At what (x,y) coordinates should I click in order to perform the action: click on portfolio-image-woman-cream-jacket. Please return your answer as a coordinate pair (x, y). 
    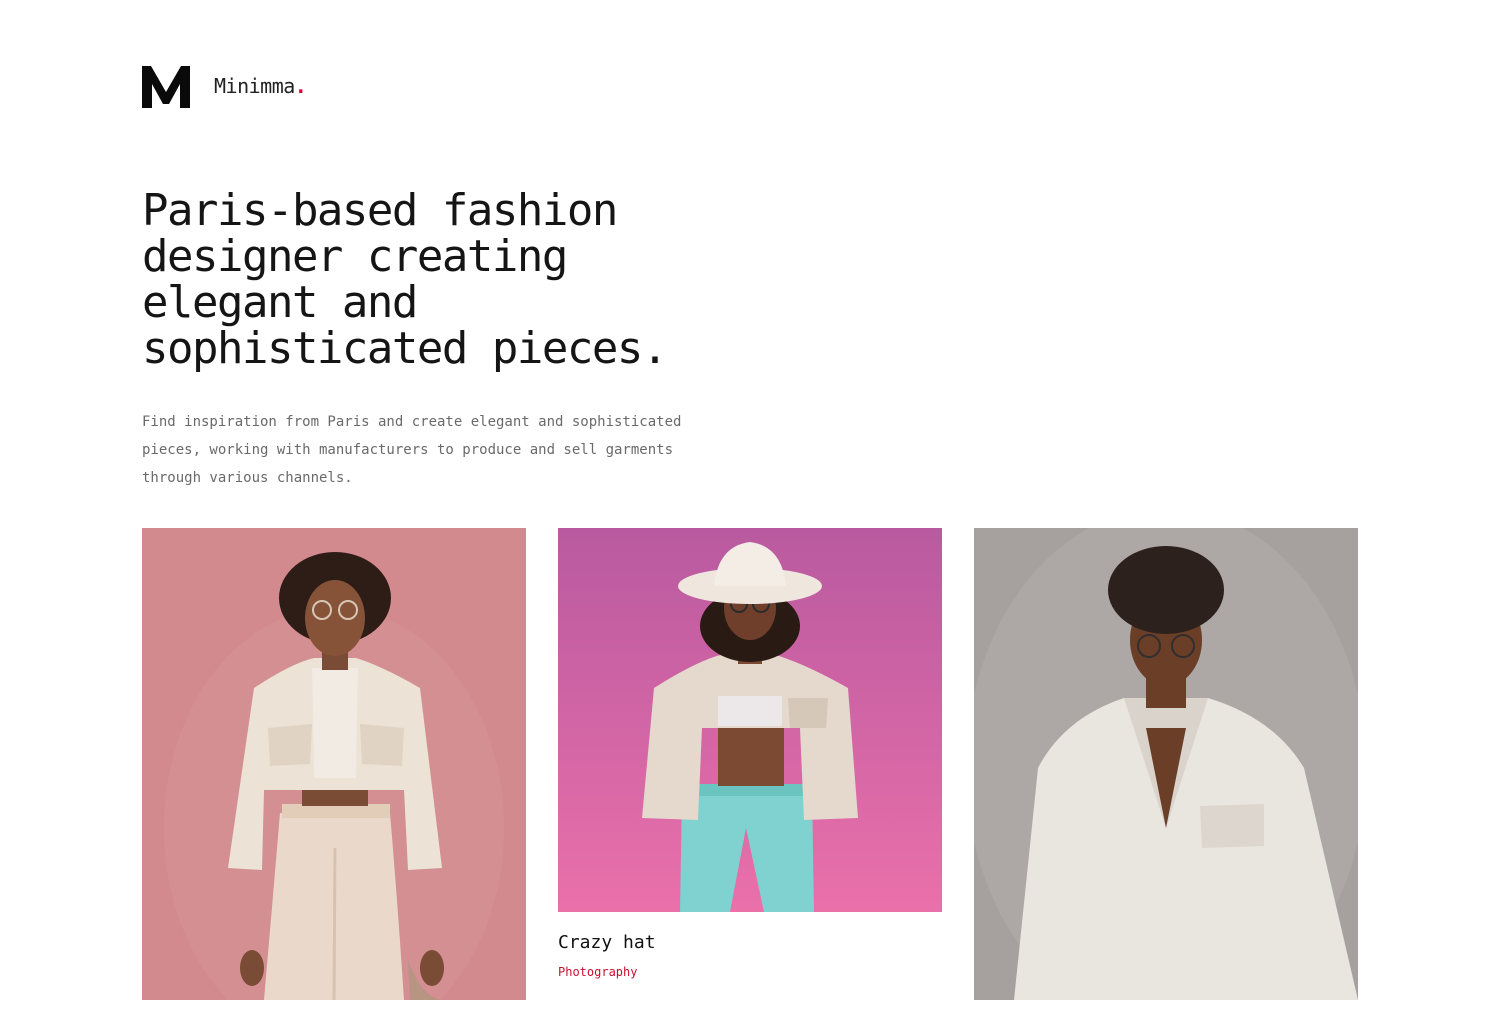
    Looking at the image, I should click on (334, 764).